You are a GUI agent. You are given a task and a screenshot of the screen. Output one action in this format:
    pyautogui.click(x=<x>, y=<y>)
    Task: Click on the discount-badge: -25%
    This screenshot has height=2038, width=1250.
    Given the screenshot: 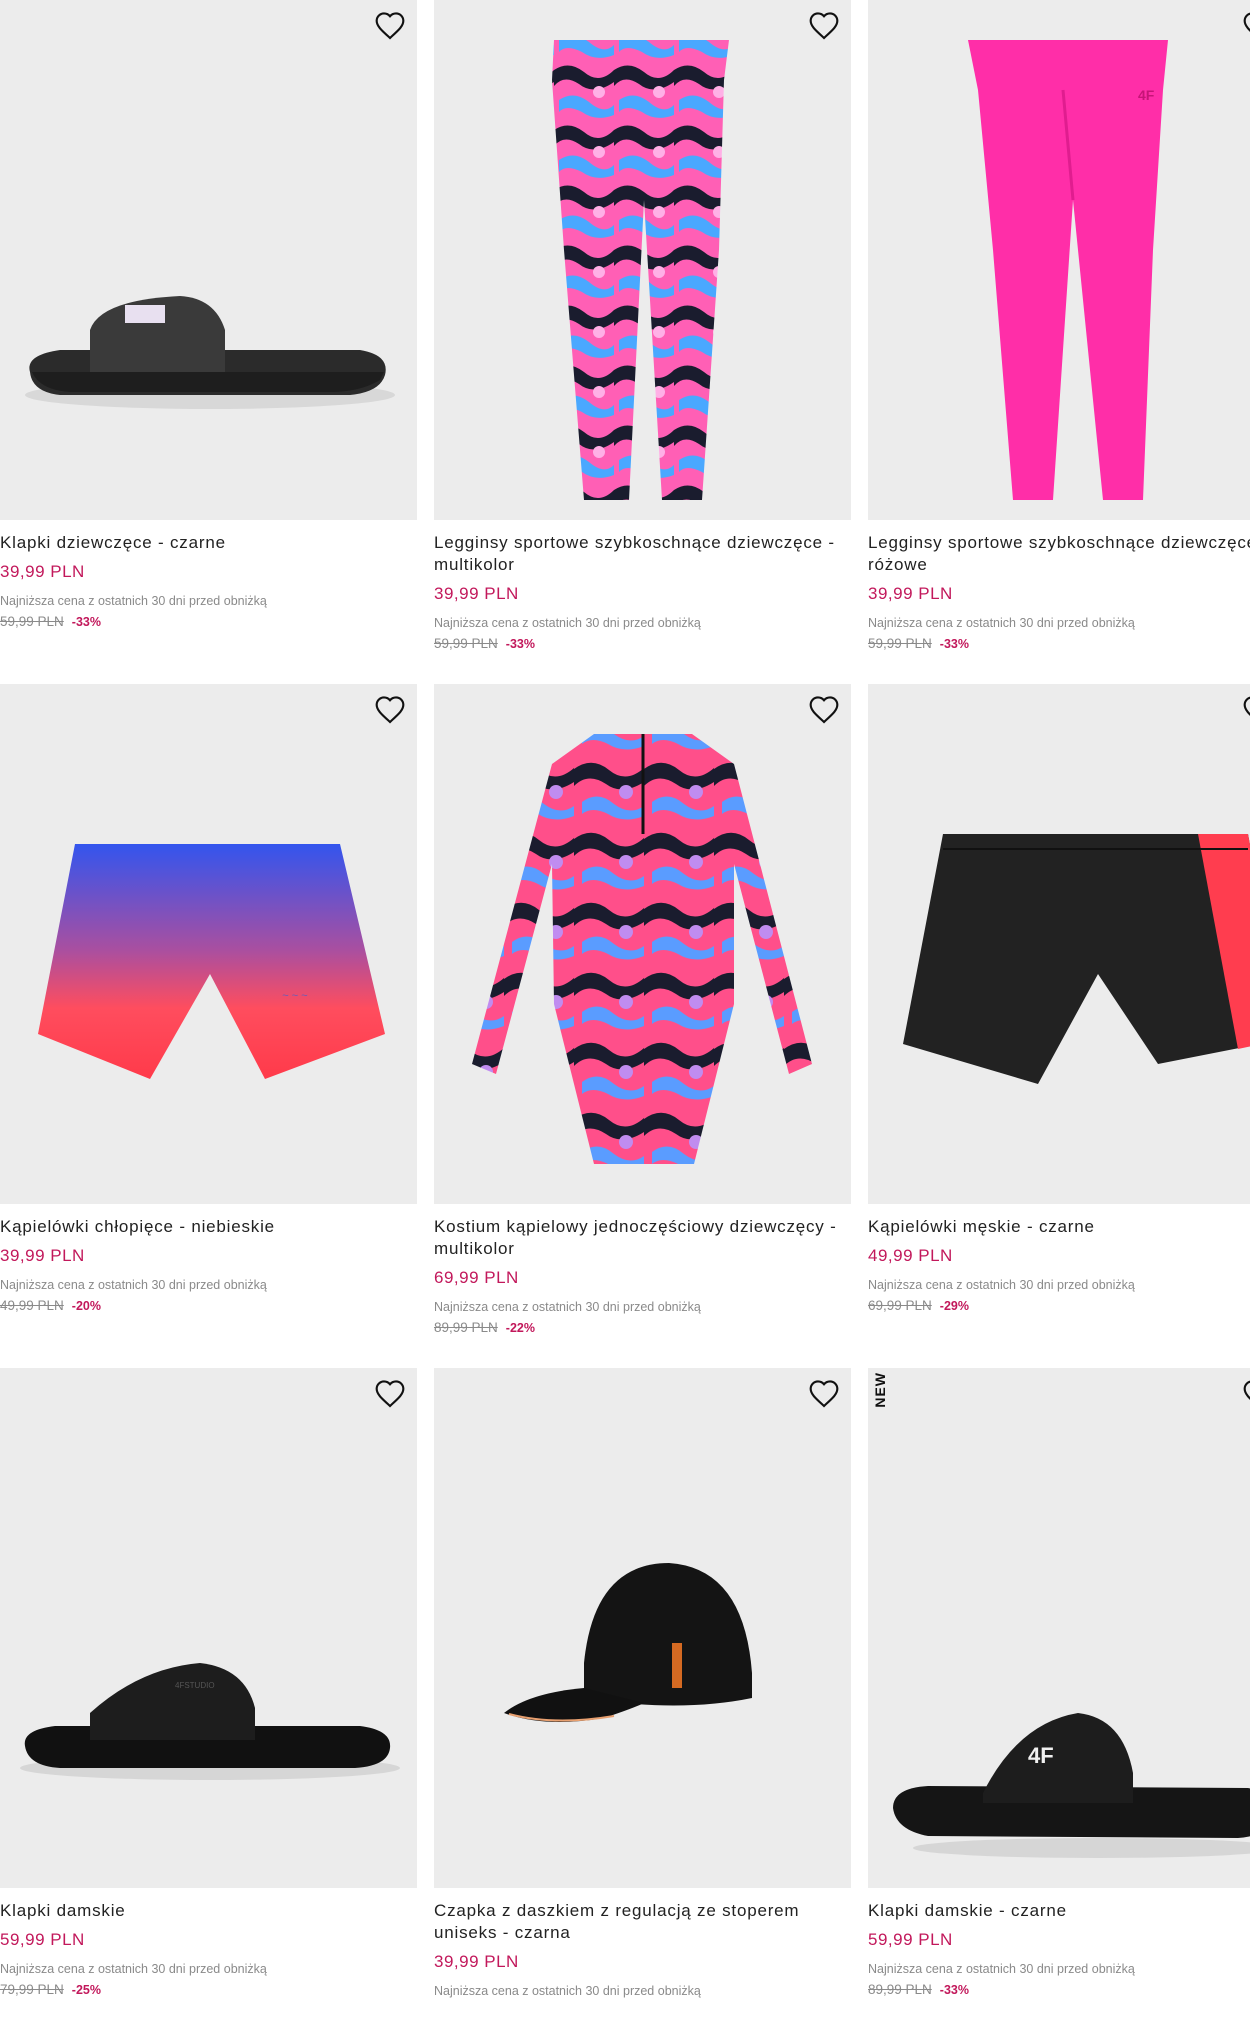 What is the action you would take?
    pyautogui.click(x=86, y=1990)
    